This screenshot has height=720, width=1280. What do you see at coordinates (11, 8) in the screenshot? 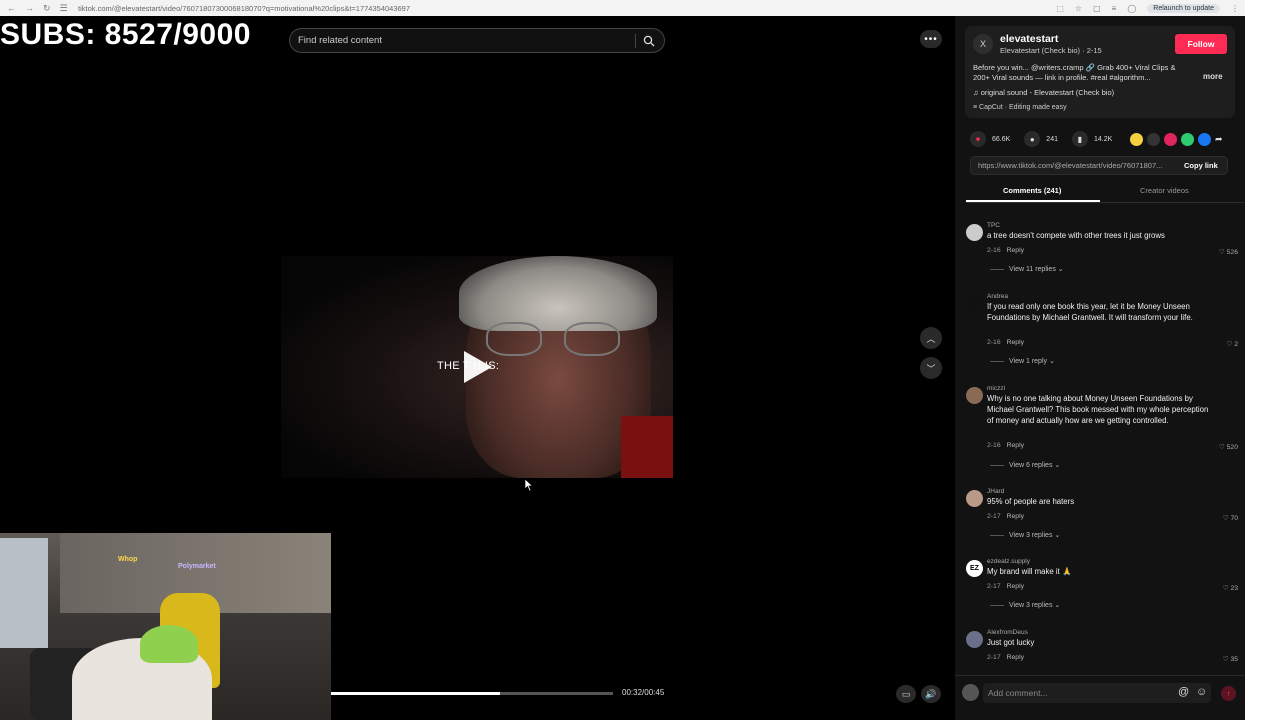
I see `back-icon: ←` at bounding box center [11, 8].